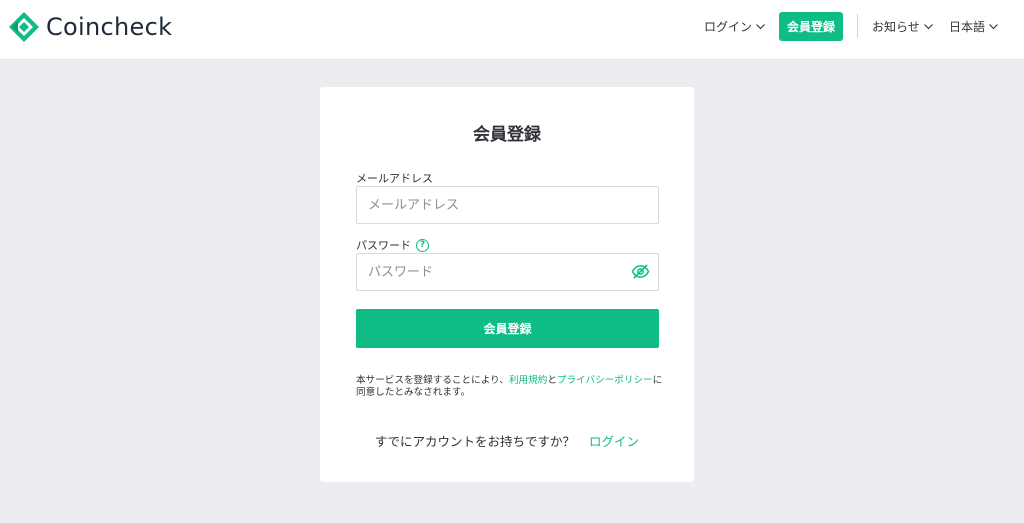 This screenshot has width=1024, height=523. Describe the element at coordinates (507, 205) in the screenshot. I see `email-field` at that location.